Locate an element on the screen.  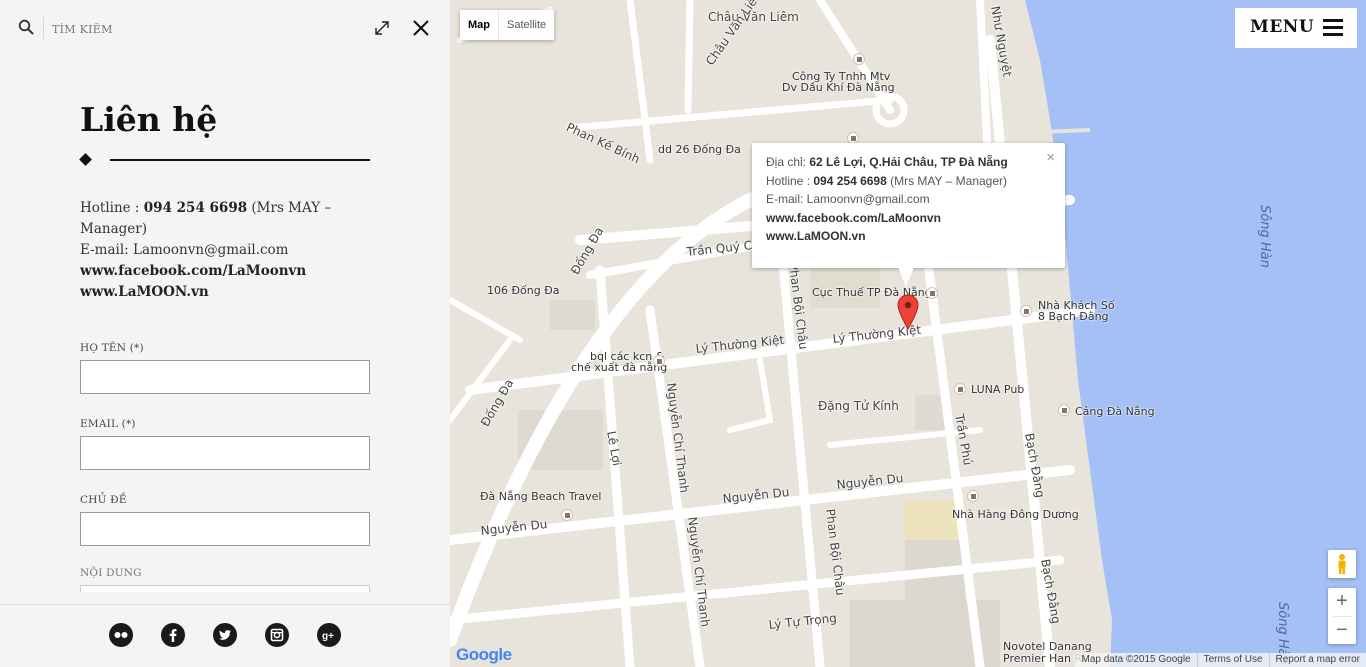
map-label-cang-da-nang: Cảng Đà Nẵng is located at coordinates (1115, 411).